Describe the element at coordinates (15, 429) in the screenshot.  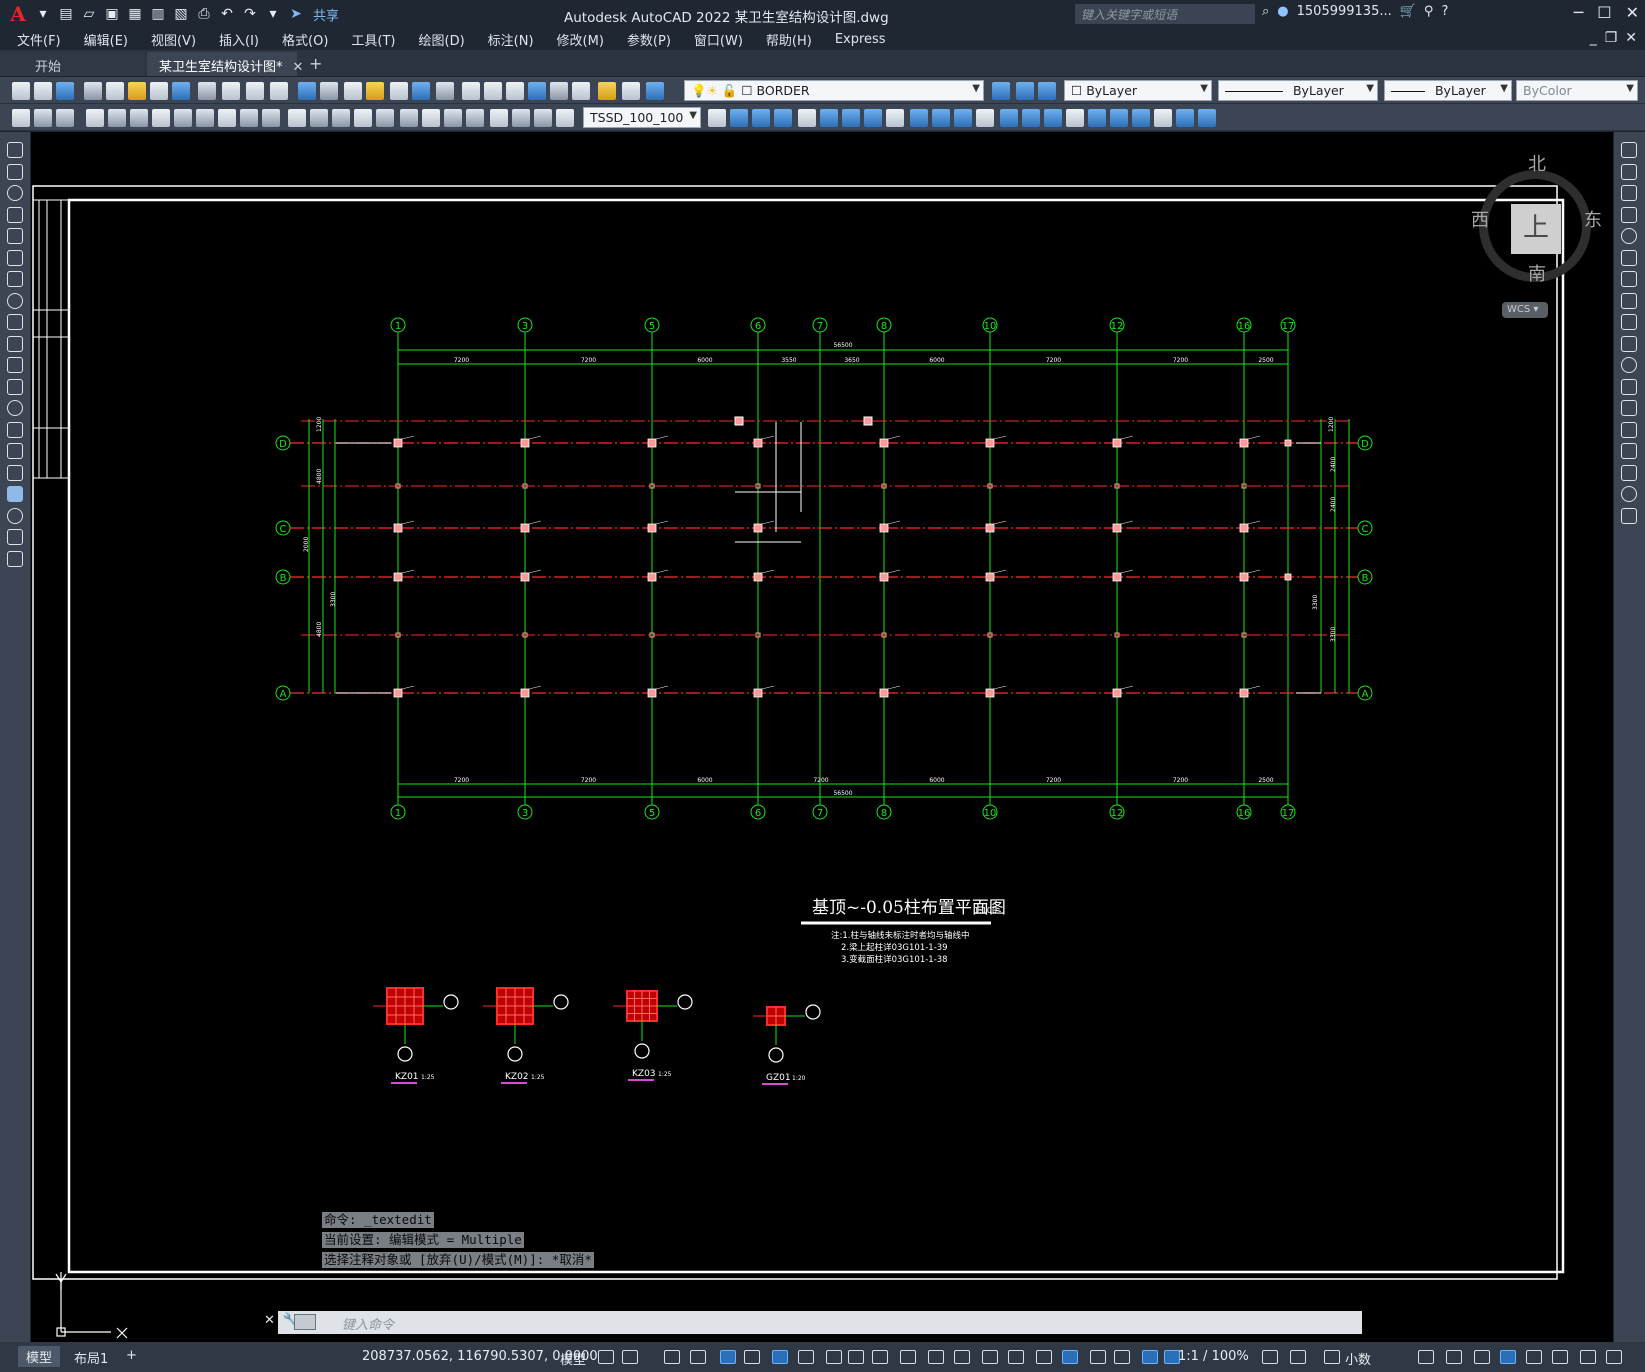
I see `draw-point-icon` at that location.